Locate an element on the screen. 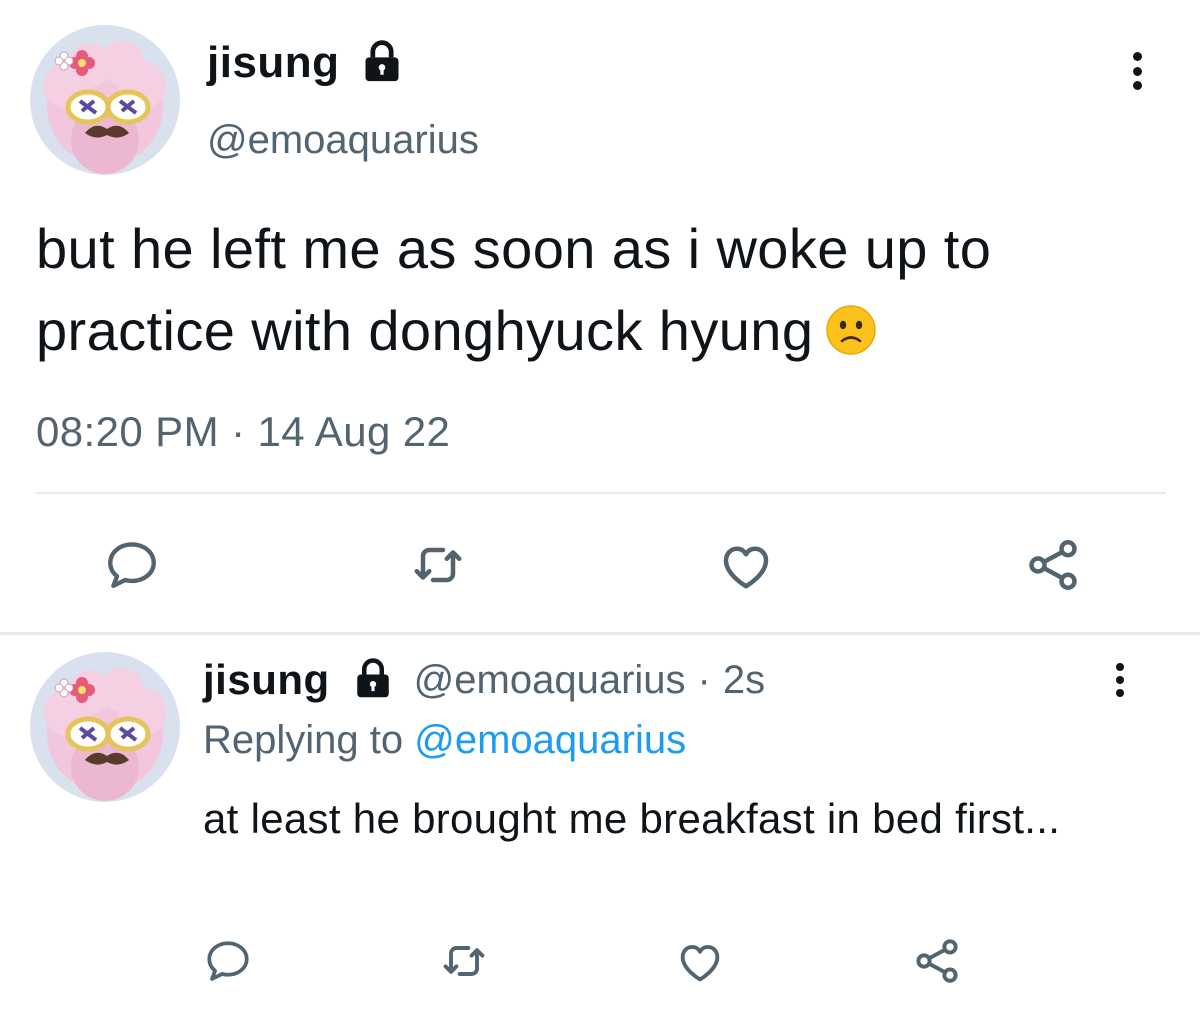 The image size is (1200, 1012). replying-prefix: Replying to is located at coordinates (303, 740).